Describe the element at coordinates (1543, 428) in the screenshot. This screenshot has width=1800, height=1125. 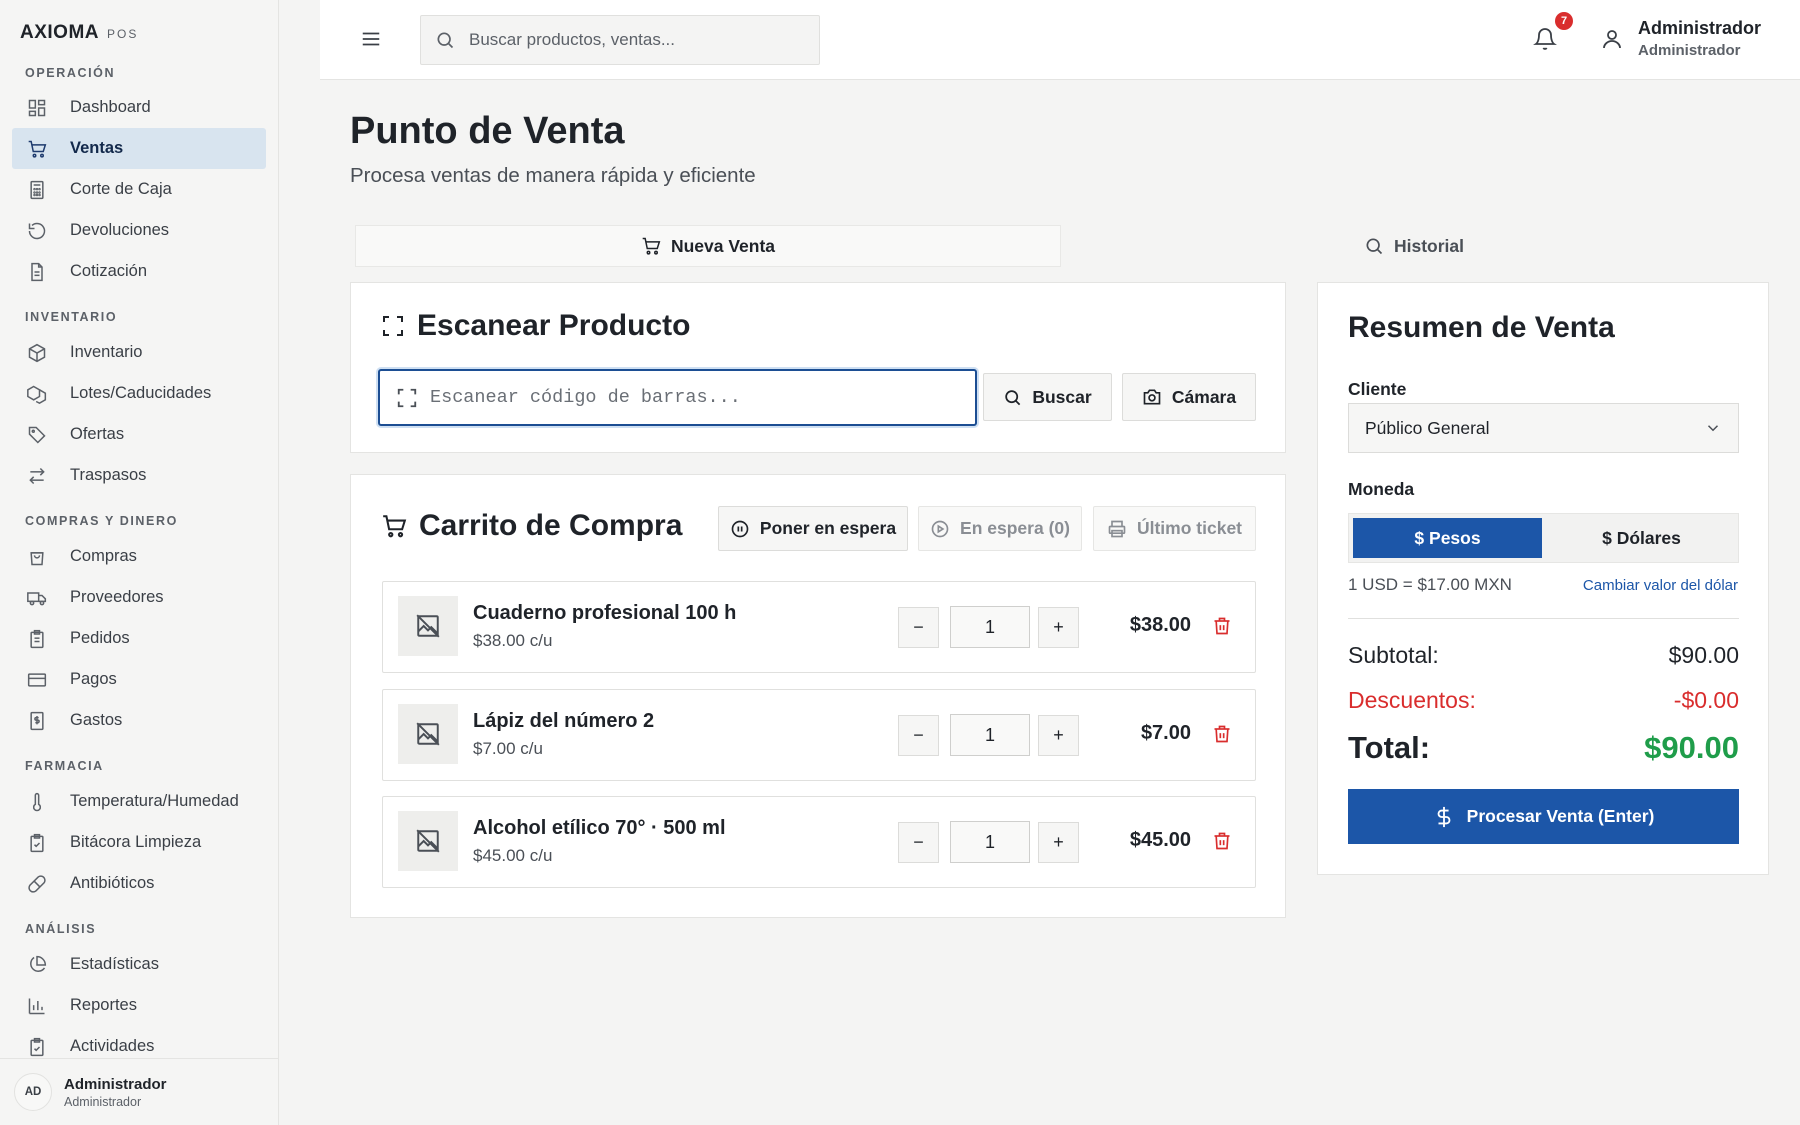
I see `client-select: Público General` at that location.